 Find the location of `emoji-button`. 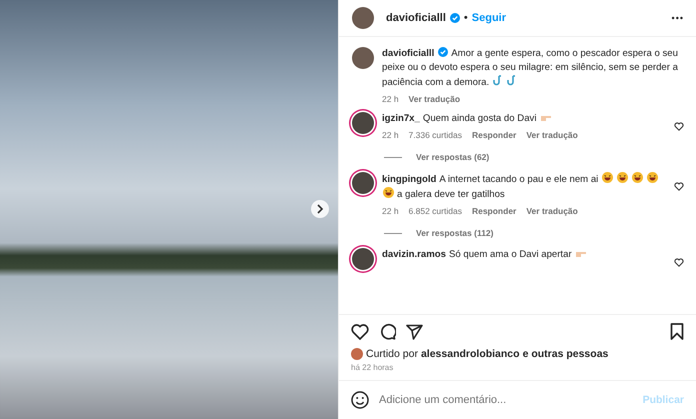

emoji-button is located at coordinates (360, 400).